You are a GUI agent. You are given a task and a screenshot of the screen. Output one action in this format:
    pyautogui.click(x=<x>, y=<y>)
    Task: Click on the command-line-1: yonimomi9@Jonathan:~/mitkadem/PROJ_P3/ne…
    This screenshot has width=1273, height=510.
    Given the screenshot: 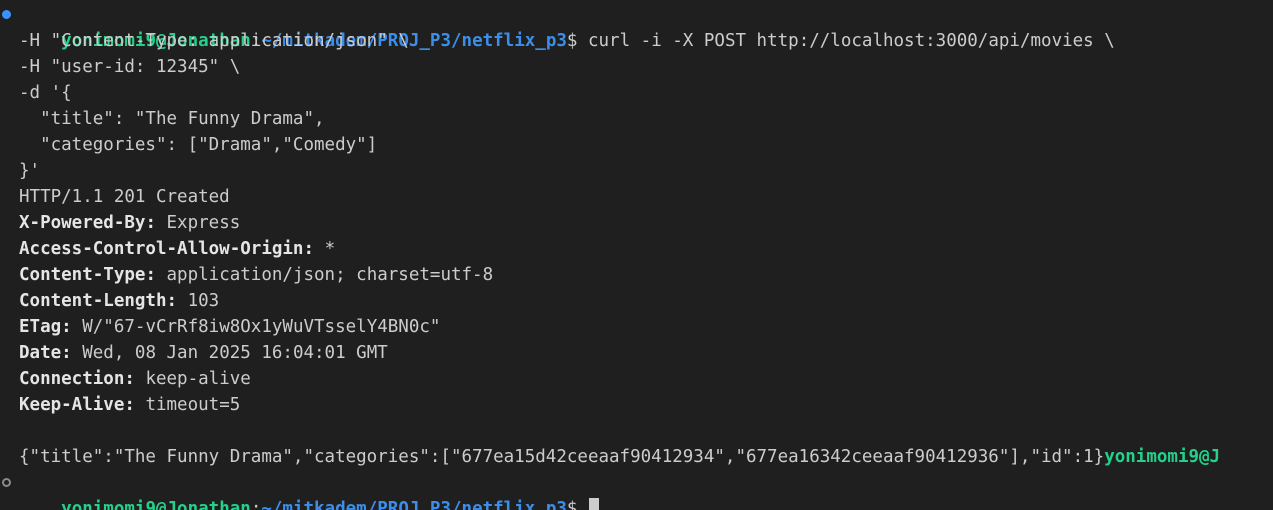 What is the action you would take?
    pyautogui.click(x=637, y=26)
    